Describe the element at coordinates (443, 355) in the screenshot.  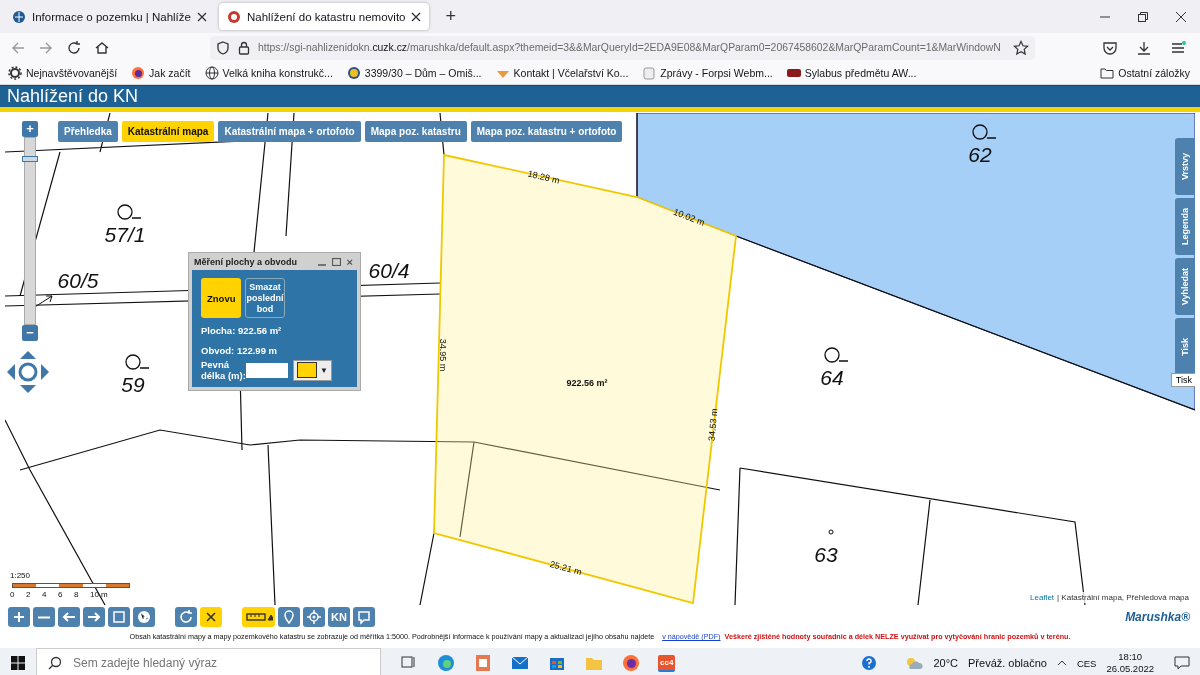
I see `length-label: 34.95 m` at that location.